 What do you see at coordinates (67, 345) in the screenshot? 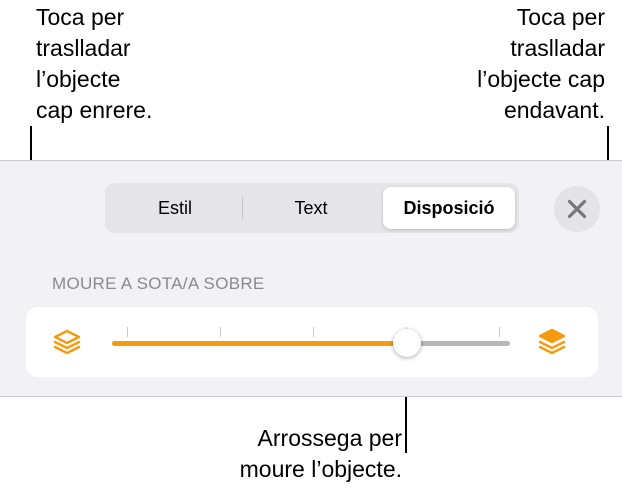
I see `send-backward-icon` at bounding box center [67, 345].